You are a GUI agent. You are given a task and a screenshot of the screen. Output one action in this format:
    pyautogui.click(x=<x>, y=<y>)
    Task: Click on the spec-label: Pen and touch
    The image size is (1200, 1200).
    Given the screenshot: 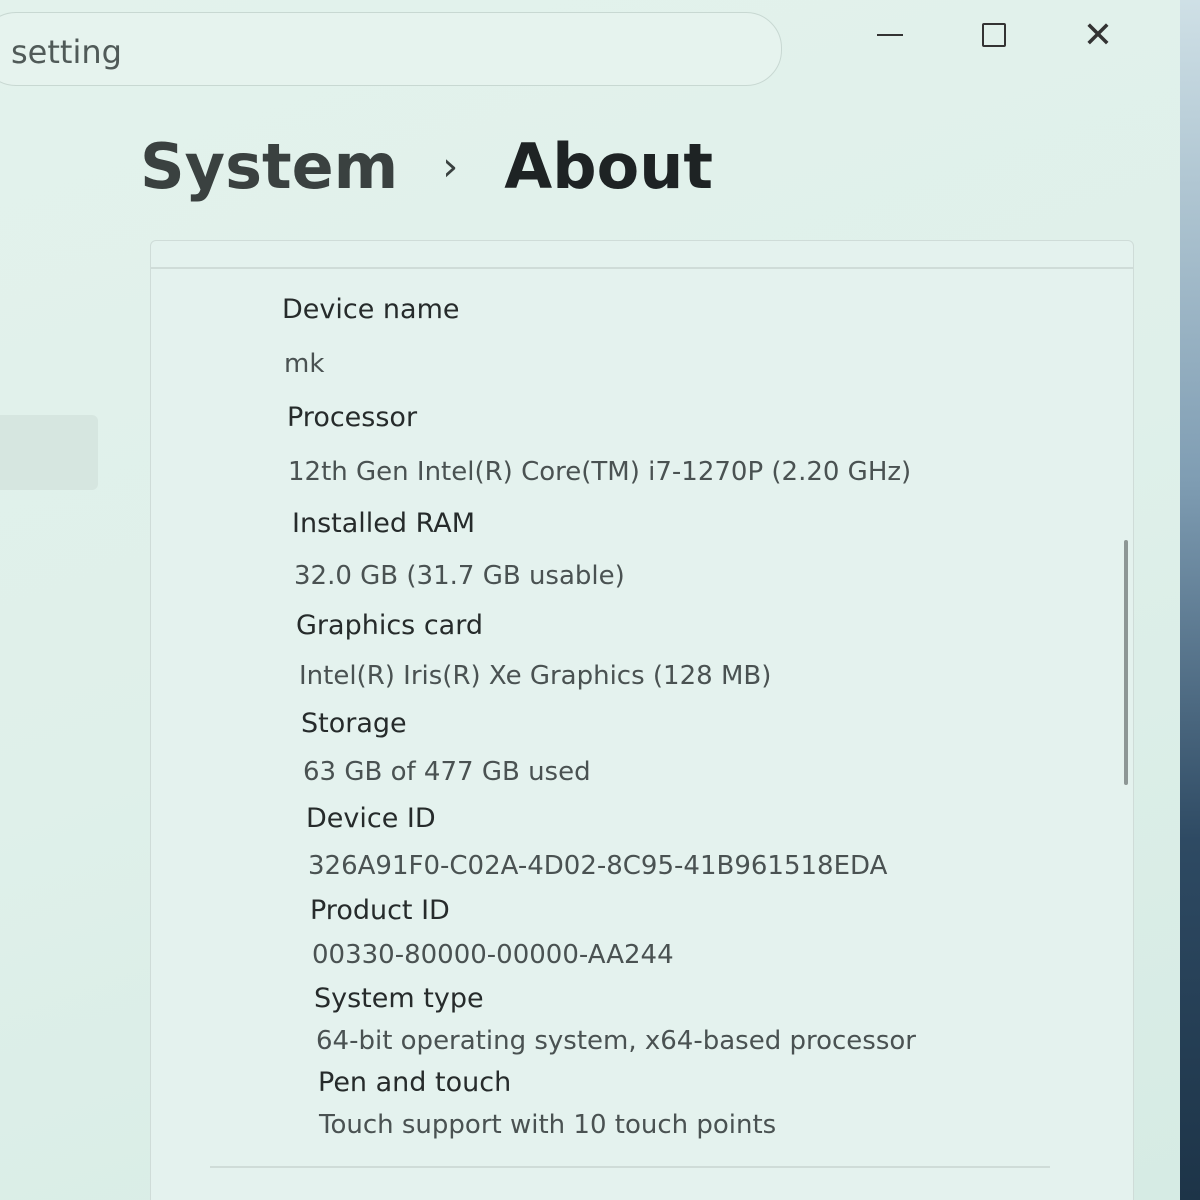 What is the action you would take?
    pyautogui.click(x=415, y=1082)
    